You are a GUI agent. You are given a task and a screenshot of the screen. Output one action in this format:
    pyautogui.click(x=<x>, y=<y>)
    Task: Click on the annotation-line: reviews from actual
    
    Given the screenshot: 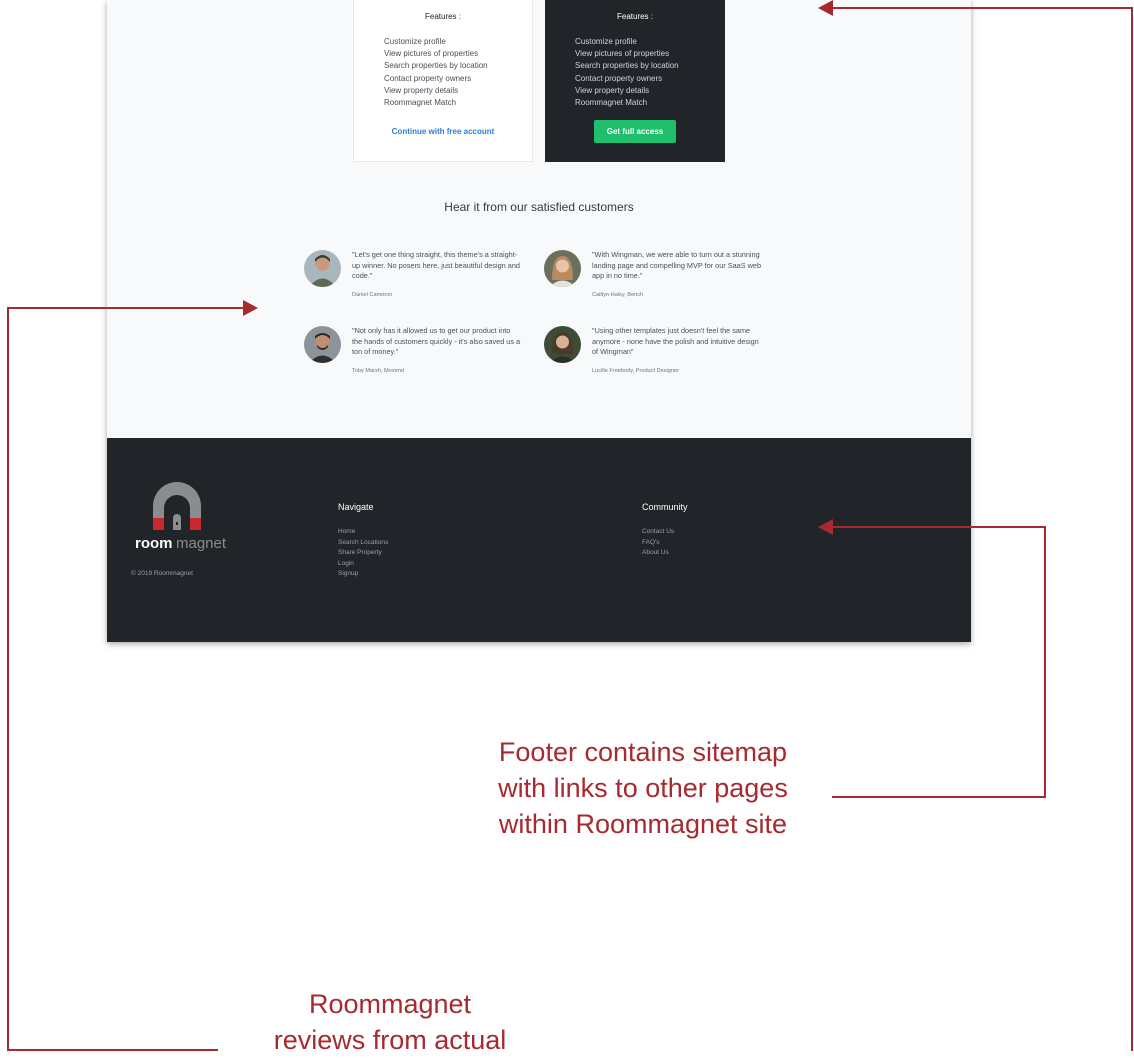 What is the action you would take?
    pyautogui.click(x=390, y=1040)
    